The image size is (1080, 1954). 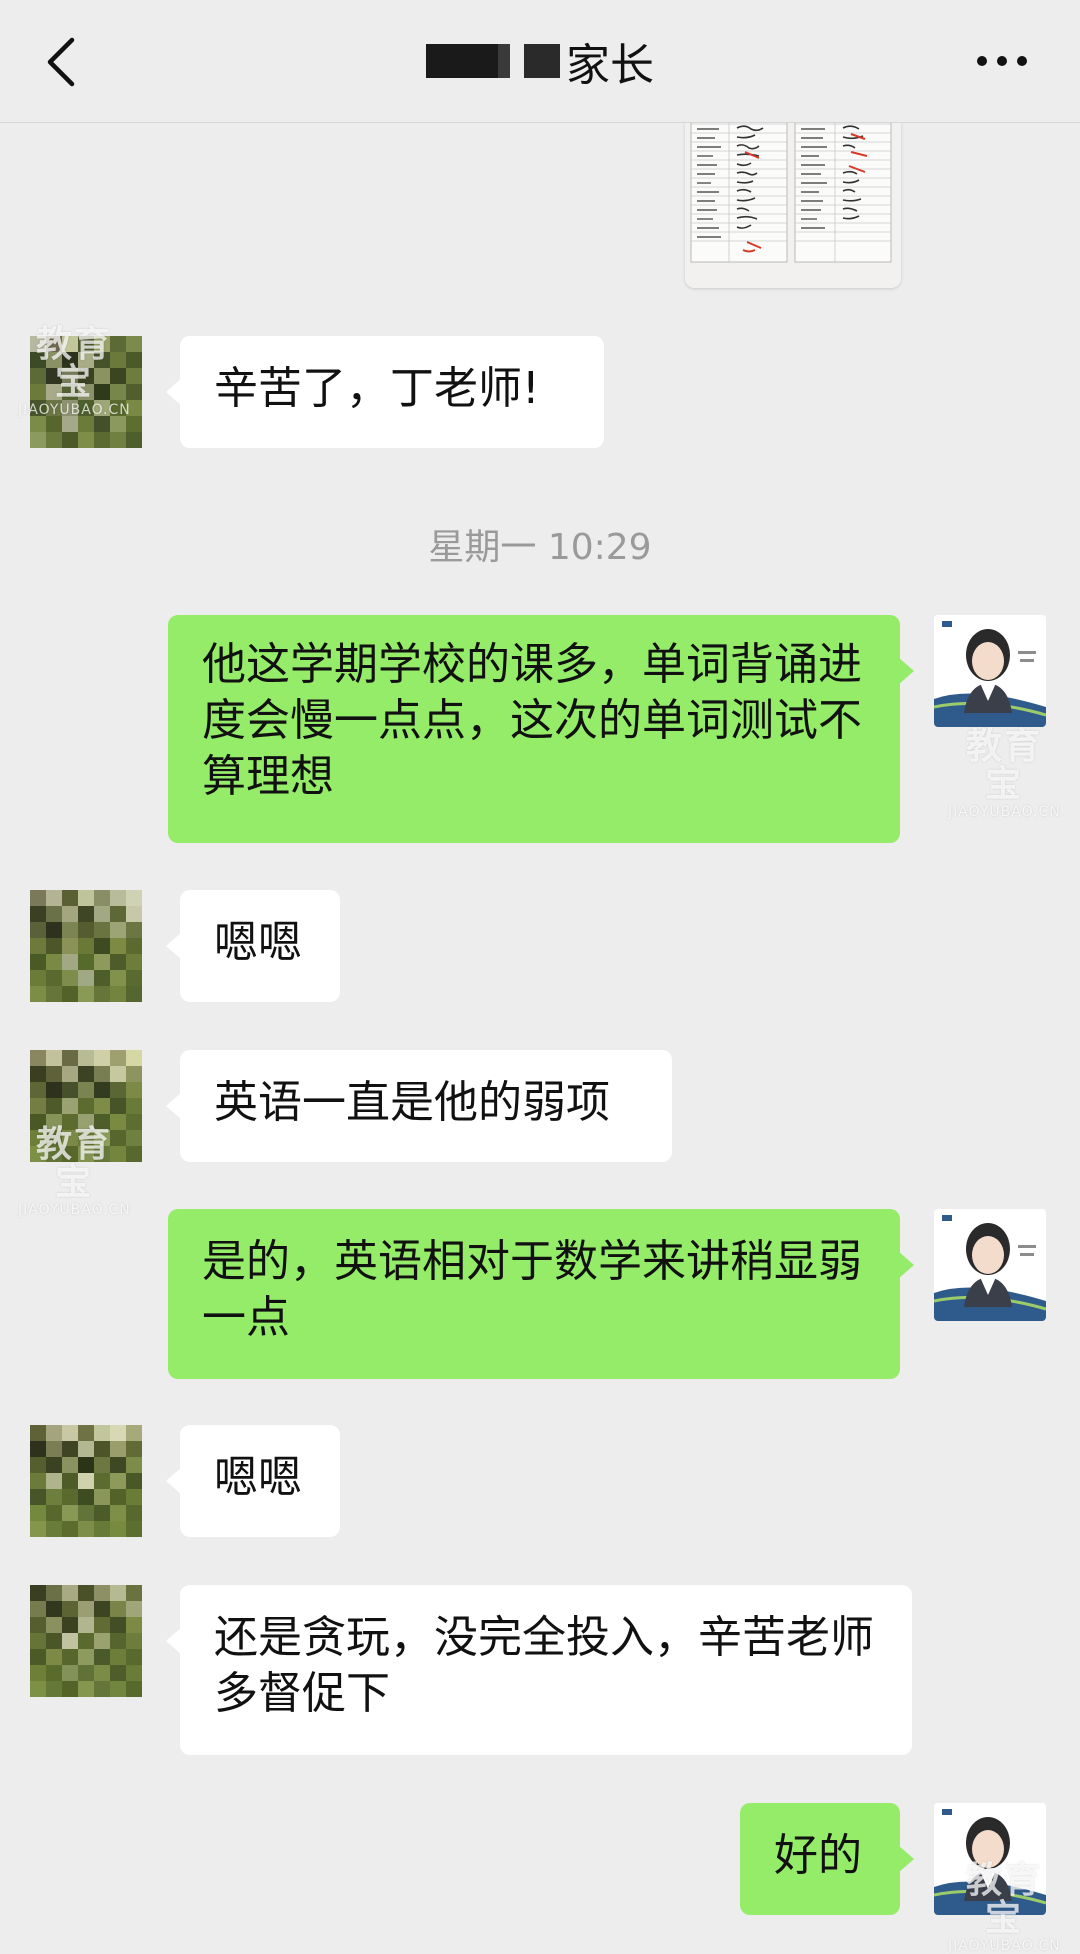 I want to click on message-bubble-outgoing: 是的，英语相对于数学来讲稍显弱一点, so click(x=541, y=1294).